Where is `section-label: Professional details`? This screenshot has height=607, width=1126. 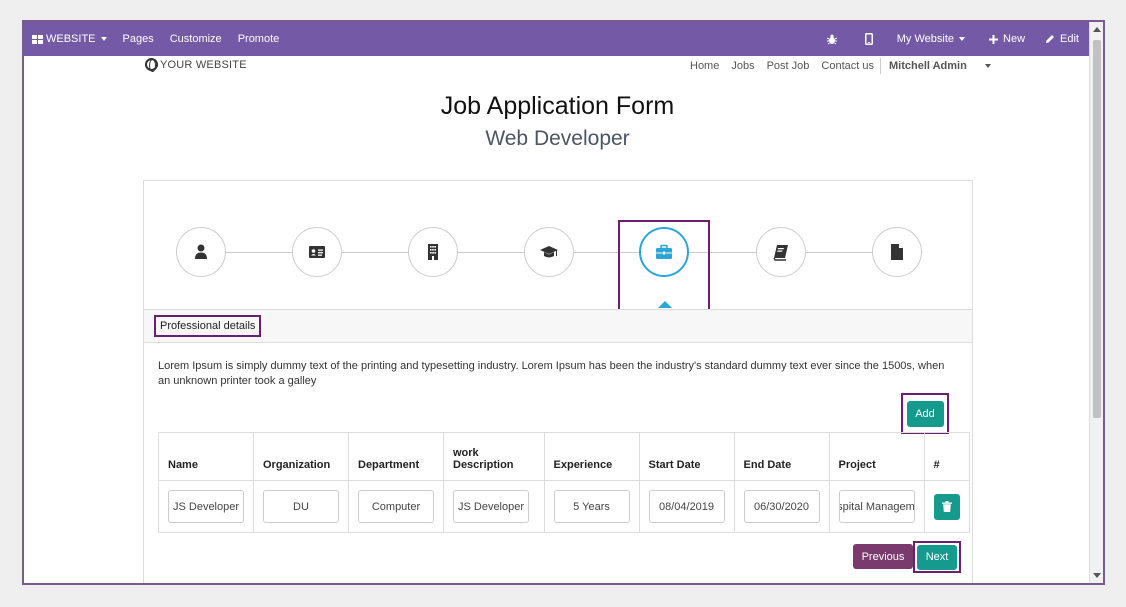
section-label: Professional details is located at coordinates (208, 326).